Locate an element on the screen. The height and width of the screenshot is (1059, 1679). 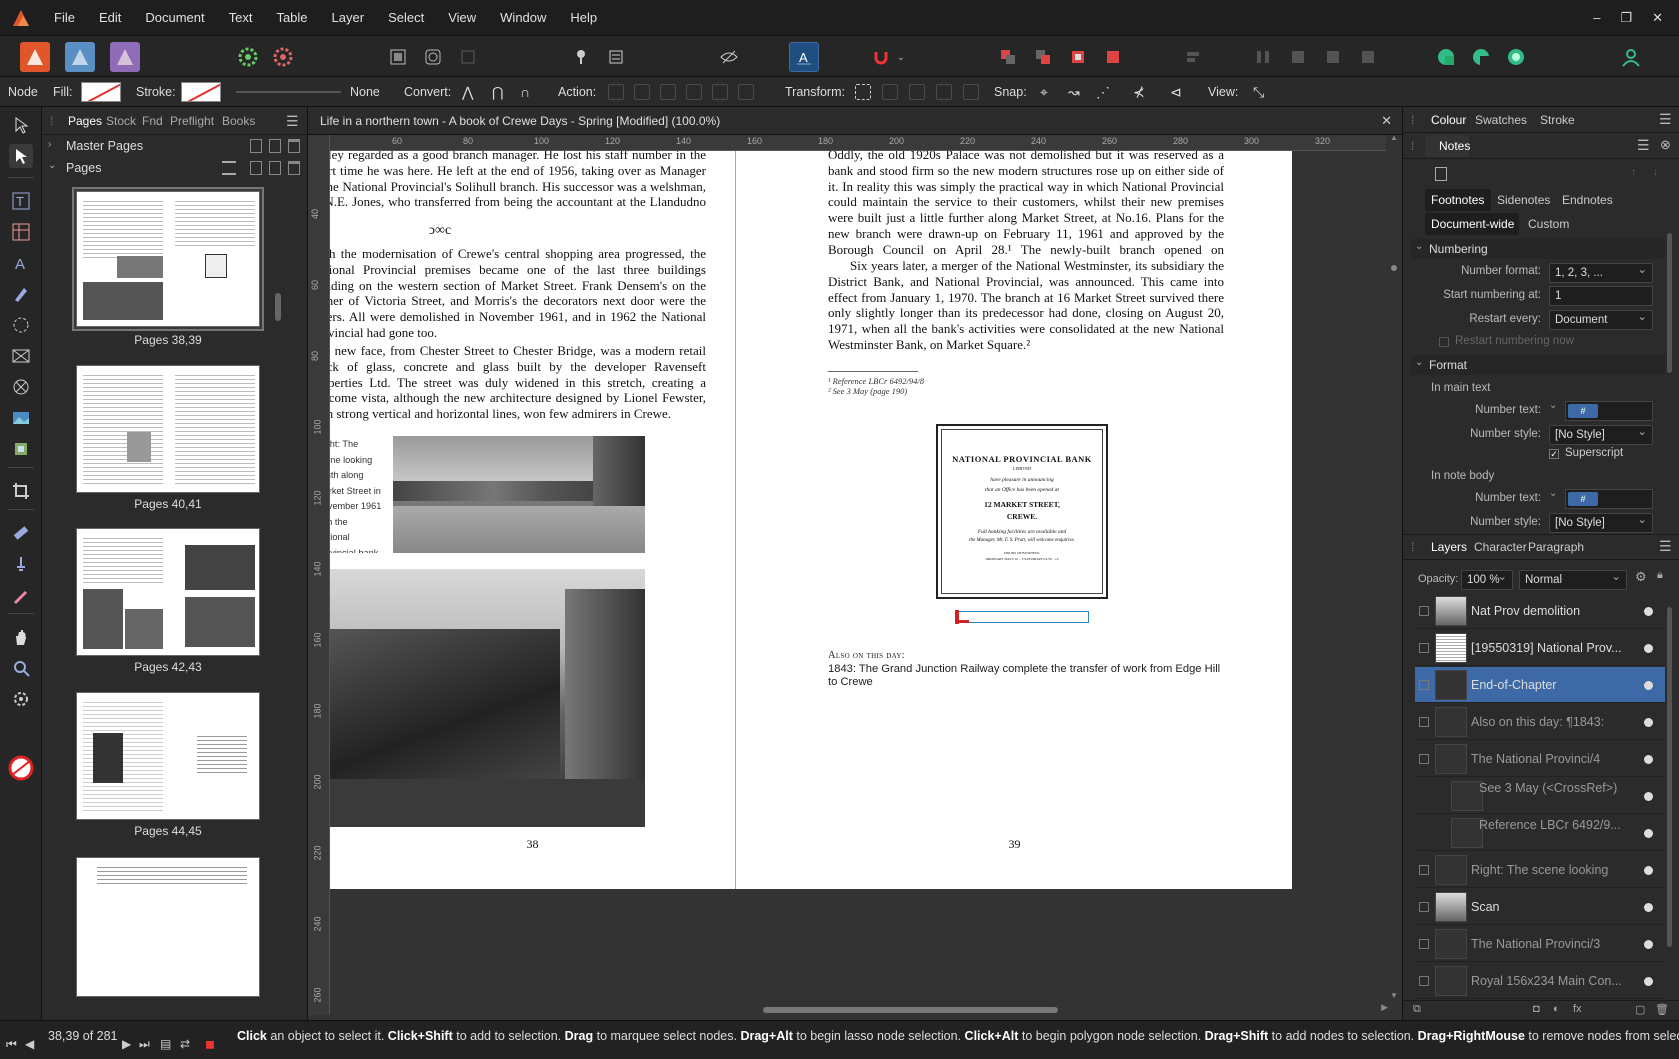
transform-origin-icon is located at coordinates (890, 92).